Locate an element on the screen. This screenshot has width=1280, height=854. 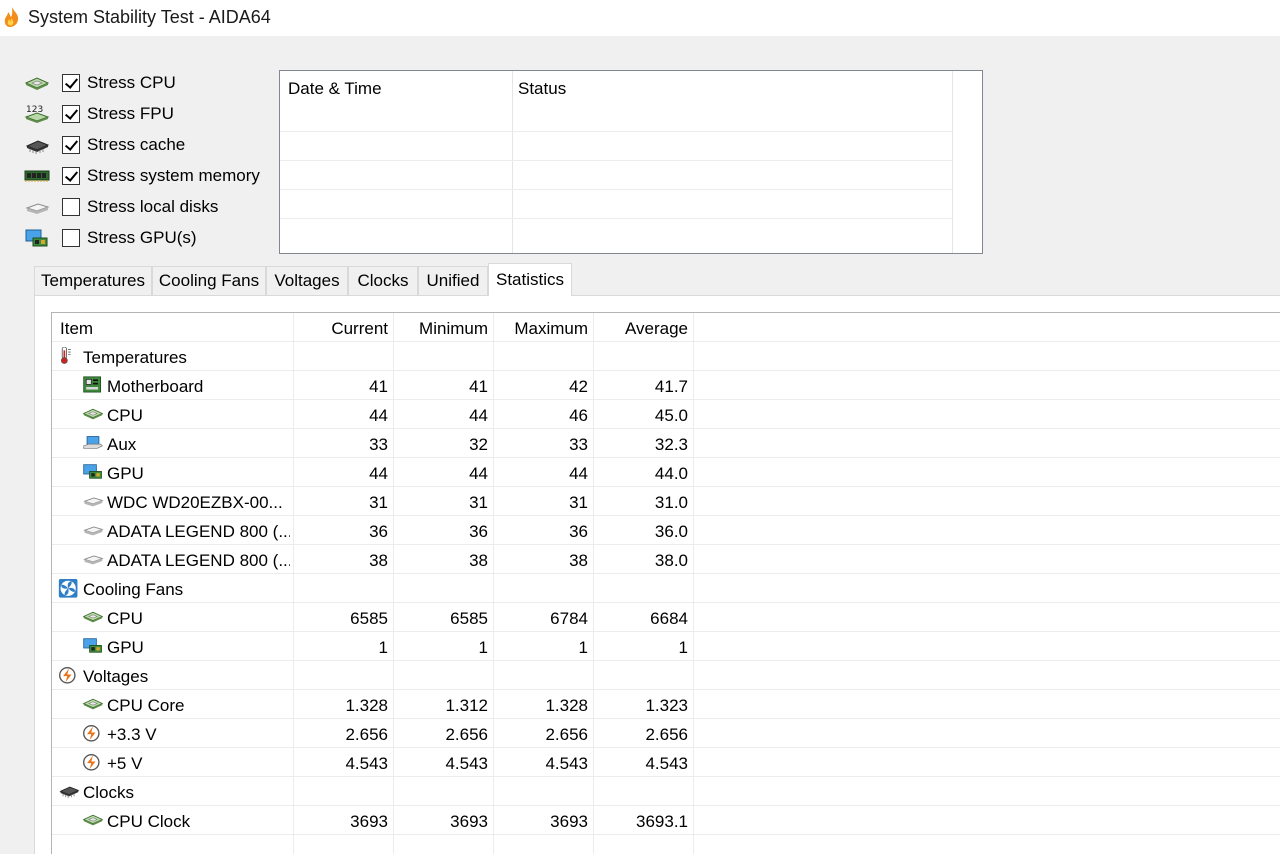
table-row: WDC WD20EZBX-00... 31 31 31 31.0 is located at coordinates (666, 501).